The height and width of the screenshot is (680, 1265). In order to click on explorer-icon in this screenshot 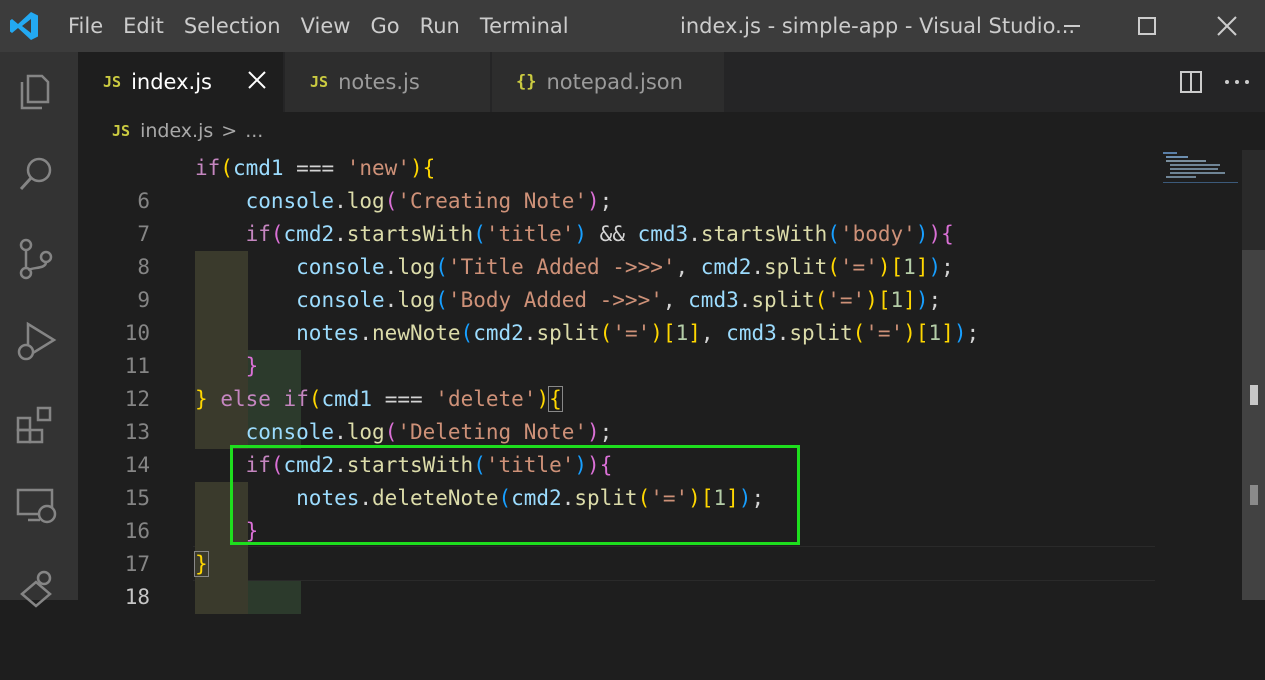, I will do `click(36, 92)`.